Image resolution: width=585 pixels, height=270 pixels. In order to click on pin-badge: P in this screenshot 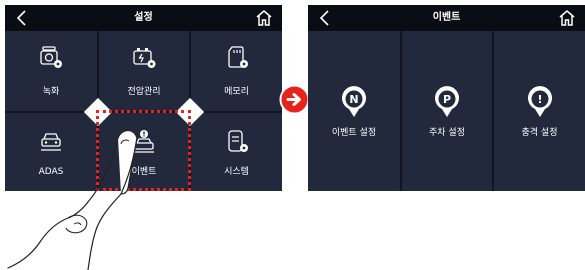, I will do `click(447, 99)`.